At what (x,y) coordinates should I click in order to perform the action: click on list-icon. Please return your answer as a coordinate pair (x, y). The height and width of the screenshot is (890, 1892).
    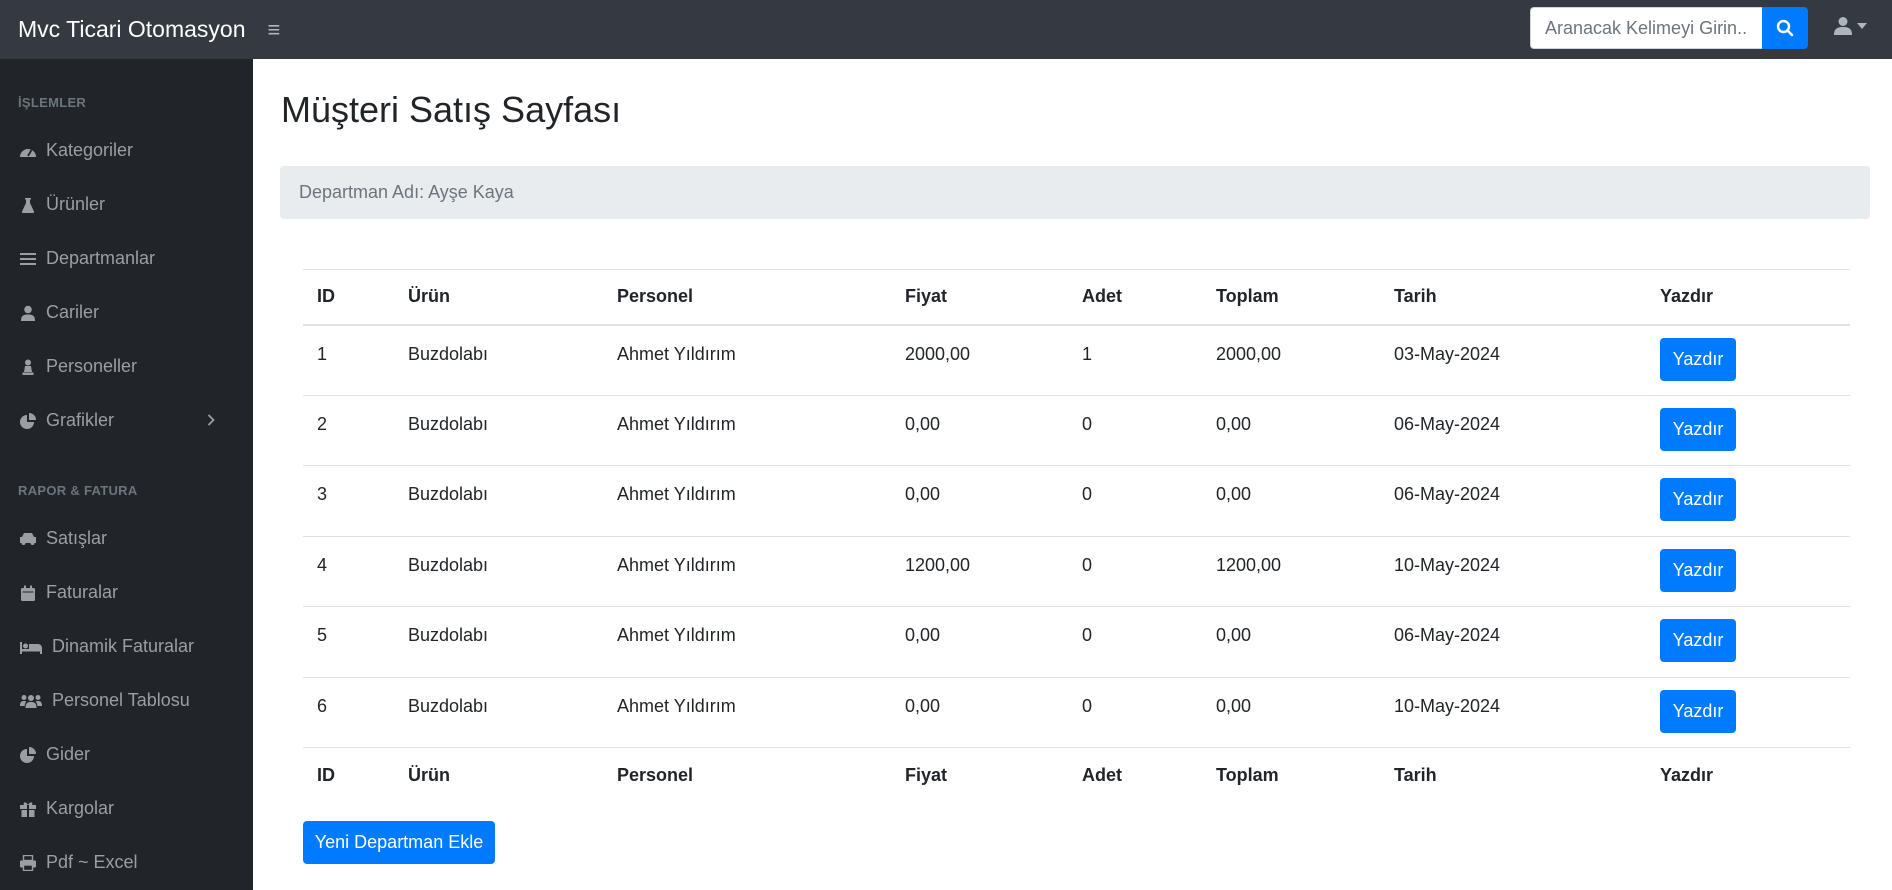
    Looking at the image, I should click on (28, 259).